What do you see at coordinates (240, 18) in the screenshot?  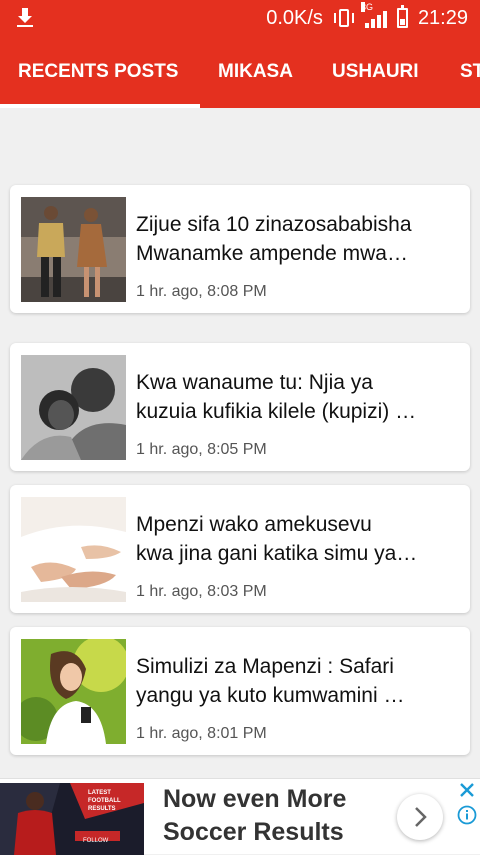 I see `status-bar: 0.0K/s 3G 21:29` at bounding box center [240, 18].